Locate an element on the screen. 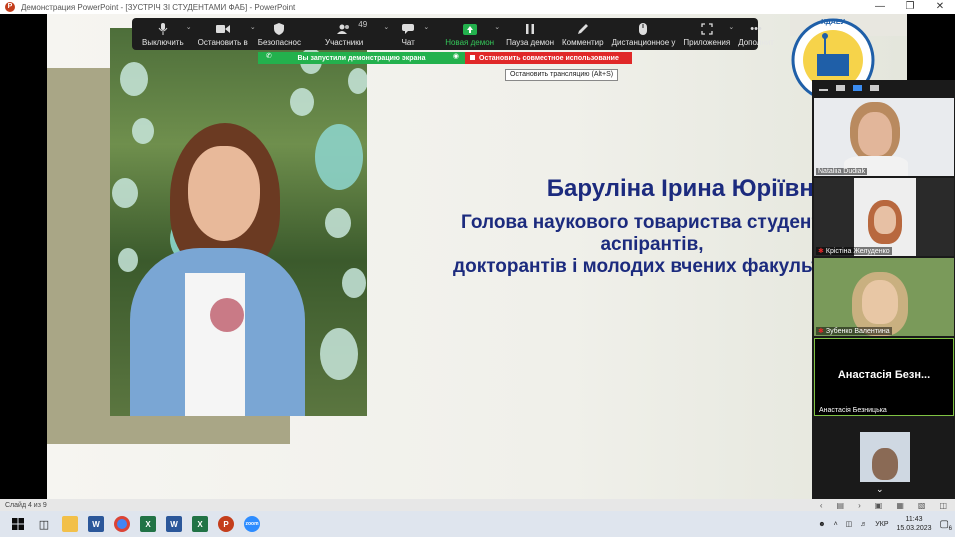 The width and height of the screenshot is (955, 537). participants-count: 49 is located at coordinates (363, 24).